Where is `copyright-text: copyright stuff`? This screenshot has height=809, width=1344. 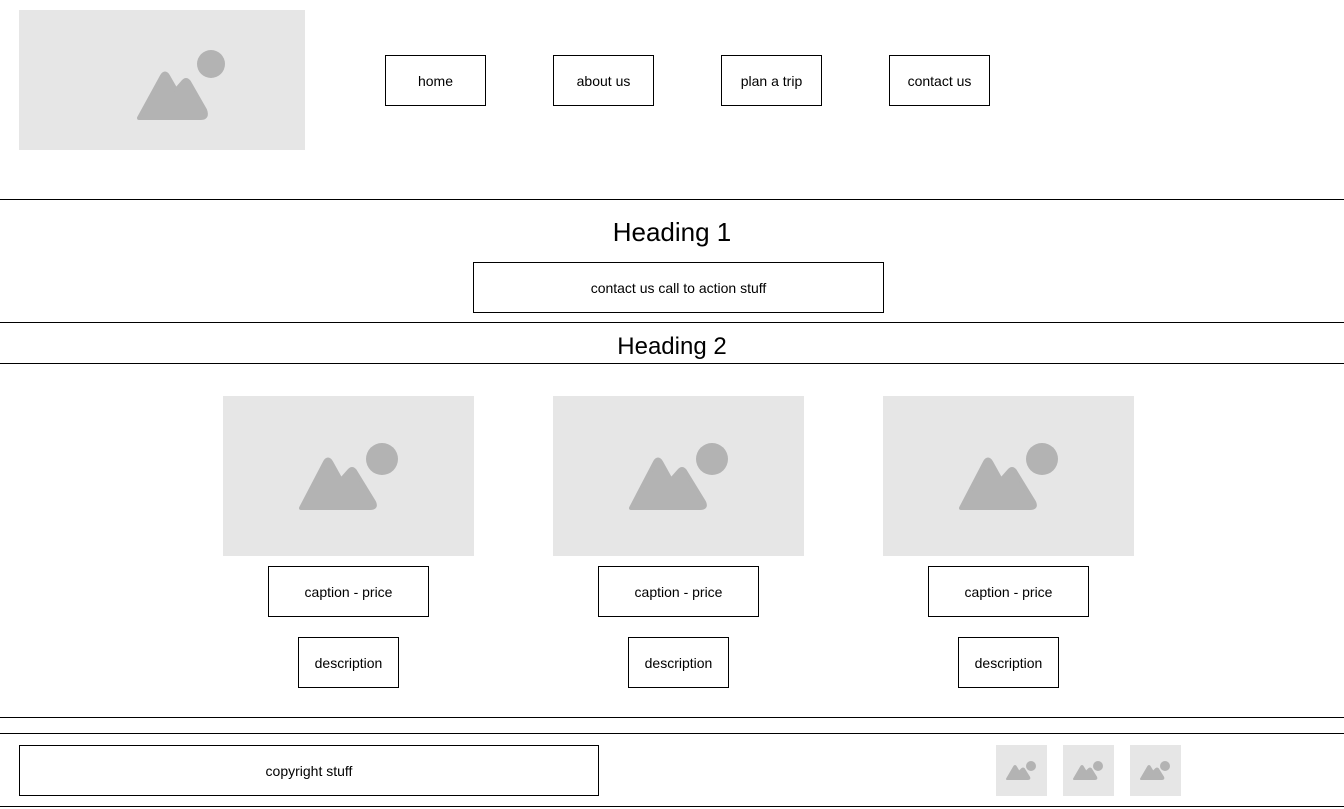 copyright-text: copyright stuff is located at coordinates (309, 770).